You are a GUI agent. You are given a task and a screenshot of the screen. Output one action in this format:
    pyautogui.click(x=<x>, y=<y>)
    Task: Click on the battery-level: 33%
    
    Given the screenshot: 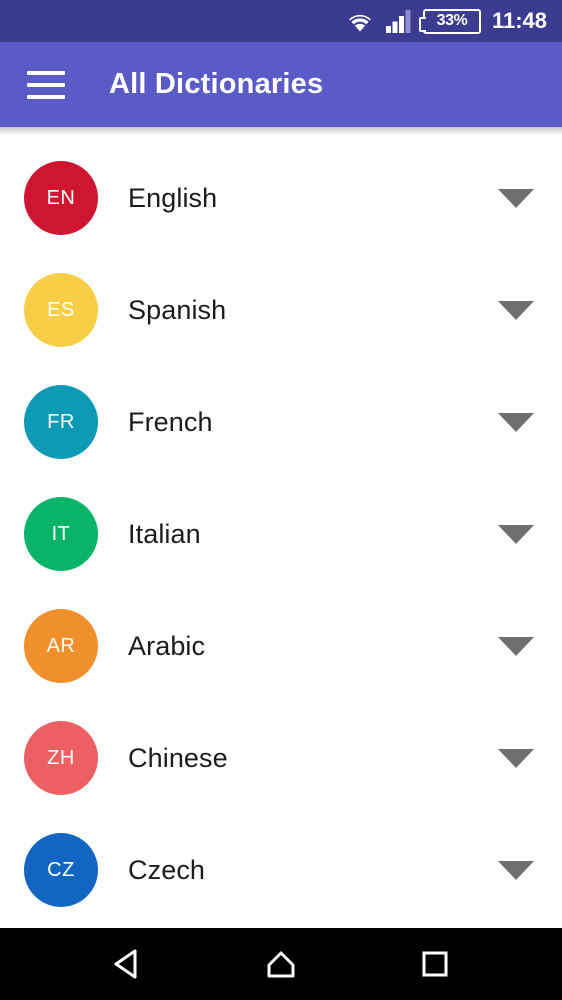 What is the action you would take?
    pyautogui.click(x=452, y=20)
    